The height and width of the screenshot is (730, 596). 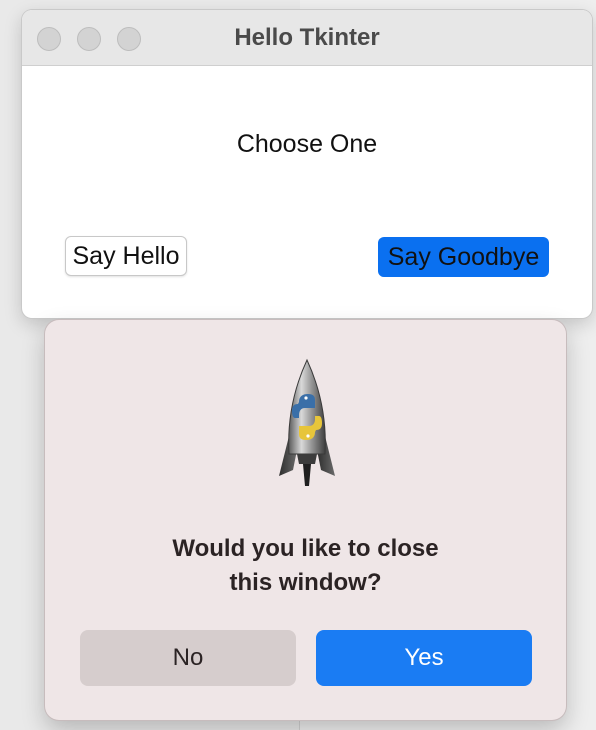 I want to click on dialog-message-line-2: this window?, so click(x=305, y=582).